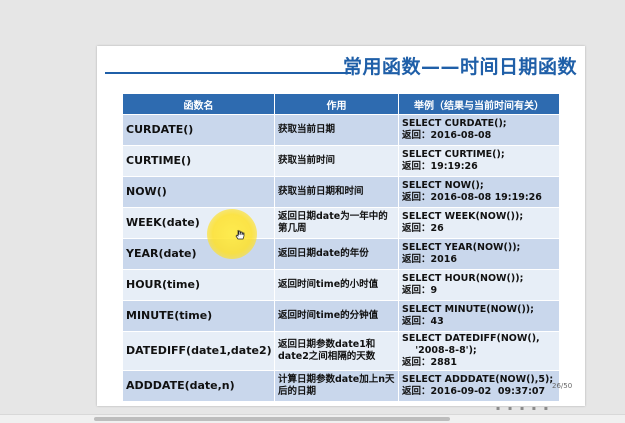  What do you see at coordinates (198, 192) in the screenshot?
I see `function-name: NOW()` at bounding box center [198, 192].